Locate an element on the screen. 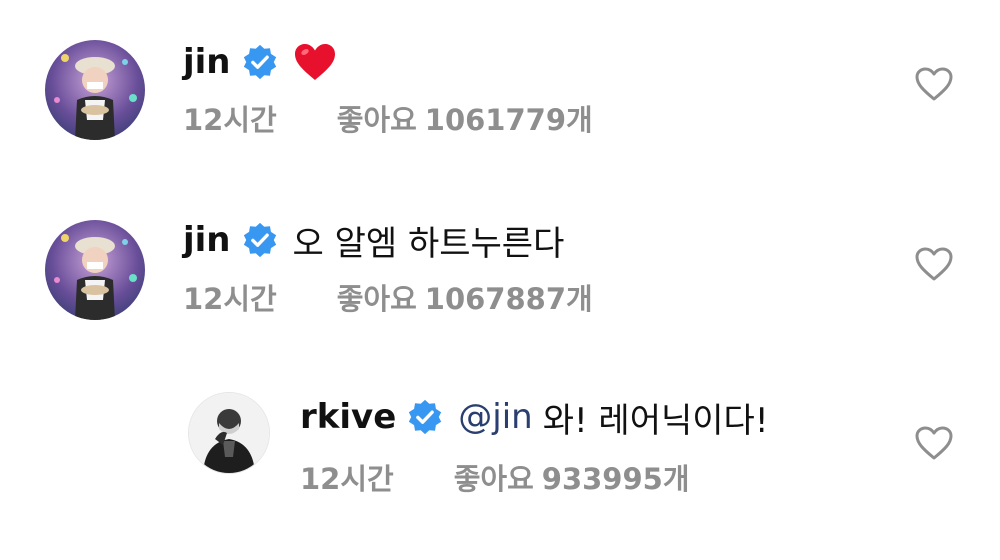 The width and height of the screenshot is (1000, 560). comment-text: 오 알엠 하트누른다 is located at coordinates (428, 243).